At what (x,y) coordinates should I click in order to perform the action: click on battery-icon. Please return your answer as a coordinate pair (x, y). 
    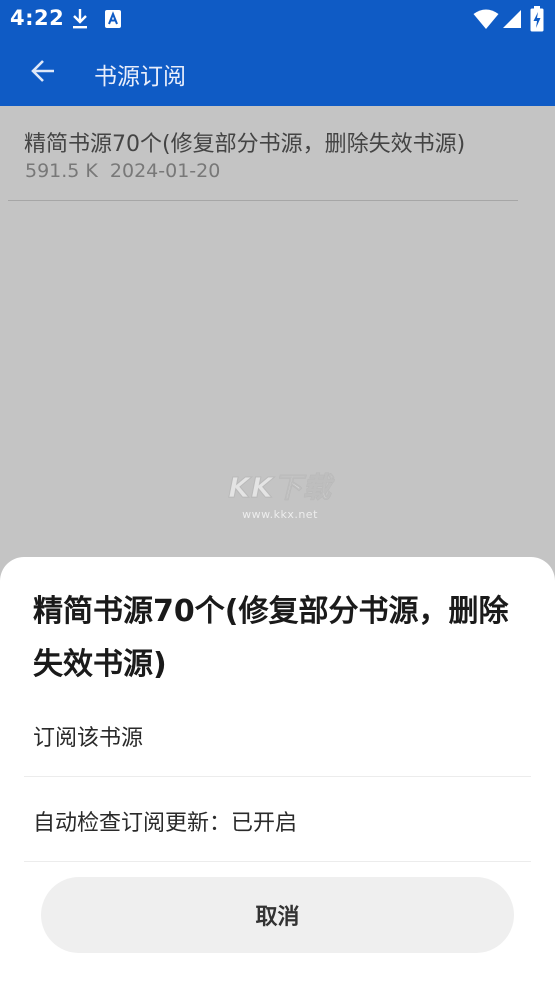
    Looking at the image, I should click on (537, 21).